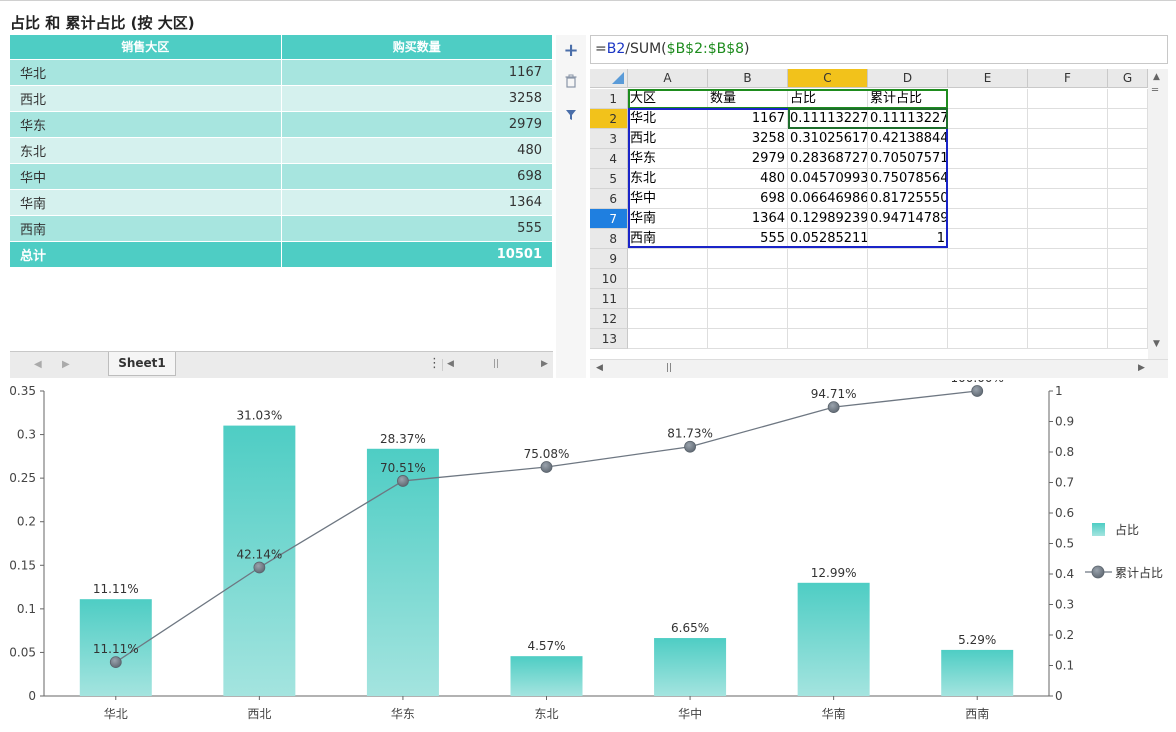  What do you see at coordinates (496, 364) in the screenshot?
I see `scroll-thumb: ||` at bounding box center [496, 364].